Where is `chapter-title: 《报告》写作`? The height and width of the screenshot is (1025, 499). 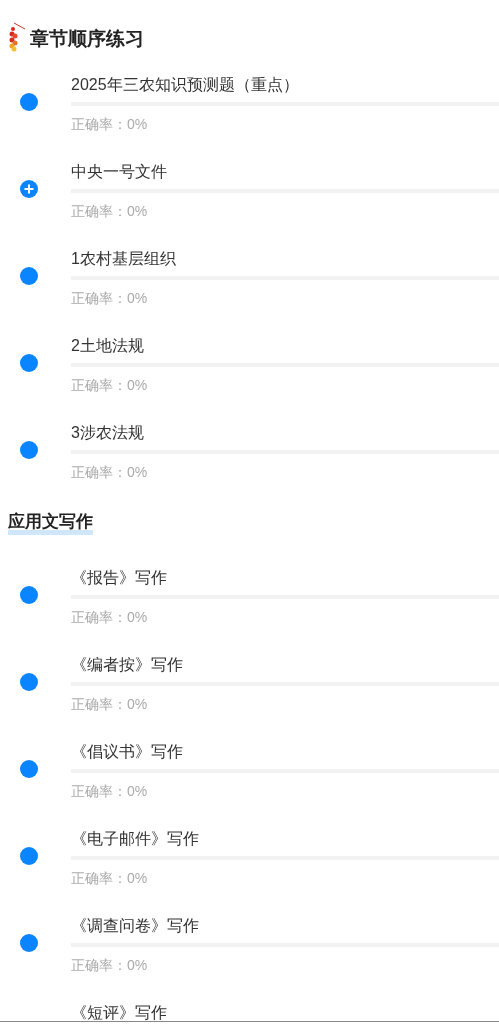
chapter-title: 《报告》写作 is located at coordinates (285, 578).